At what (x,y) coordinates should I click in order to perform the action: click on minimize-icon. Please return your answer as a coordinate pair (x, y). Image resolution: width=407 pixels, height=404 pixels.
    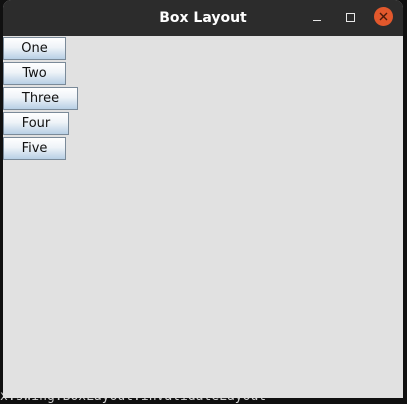
    Looking at the image, I should click on (317, 20).